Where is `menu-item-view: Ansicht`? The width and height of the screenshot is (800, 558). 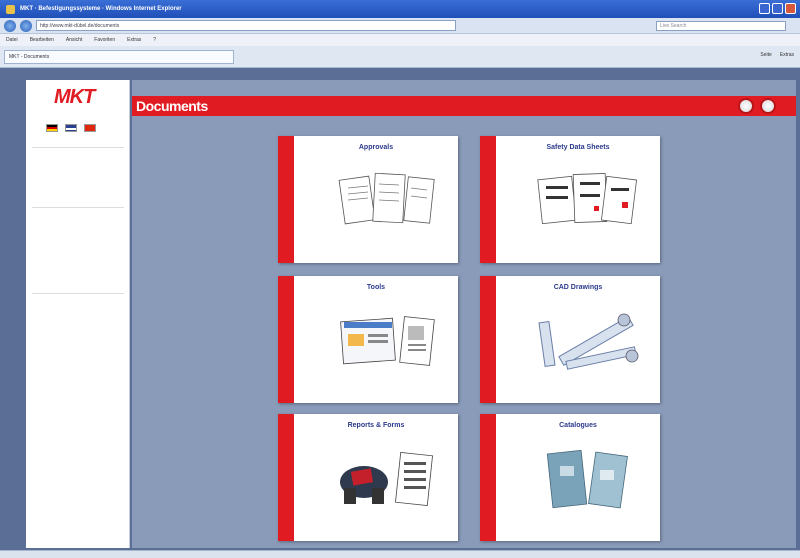
menu-item-view: Ansicht is located at coordinates (74, 40).